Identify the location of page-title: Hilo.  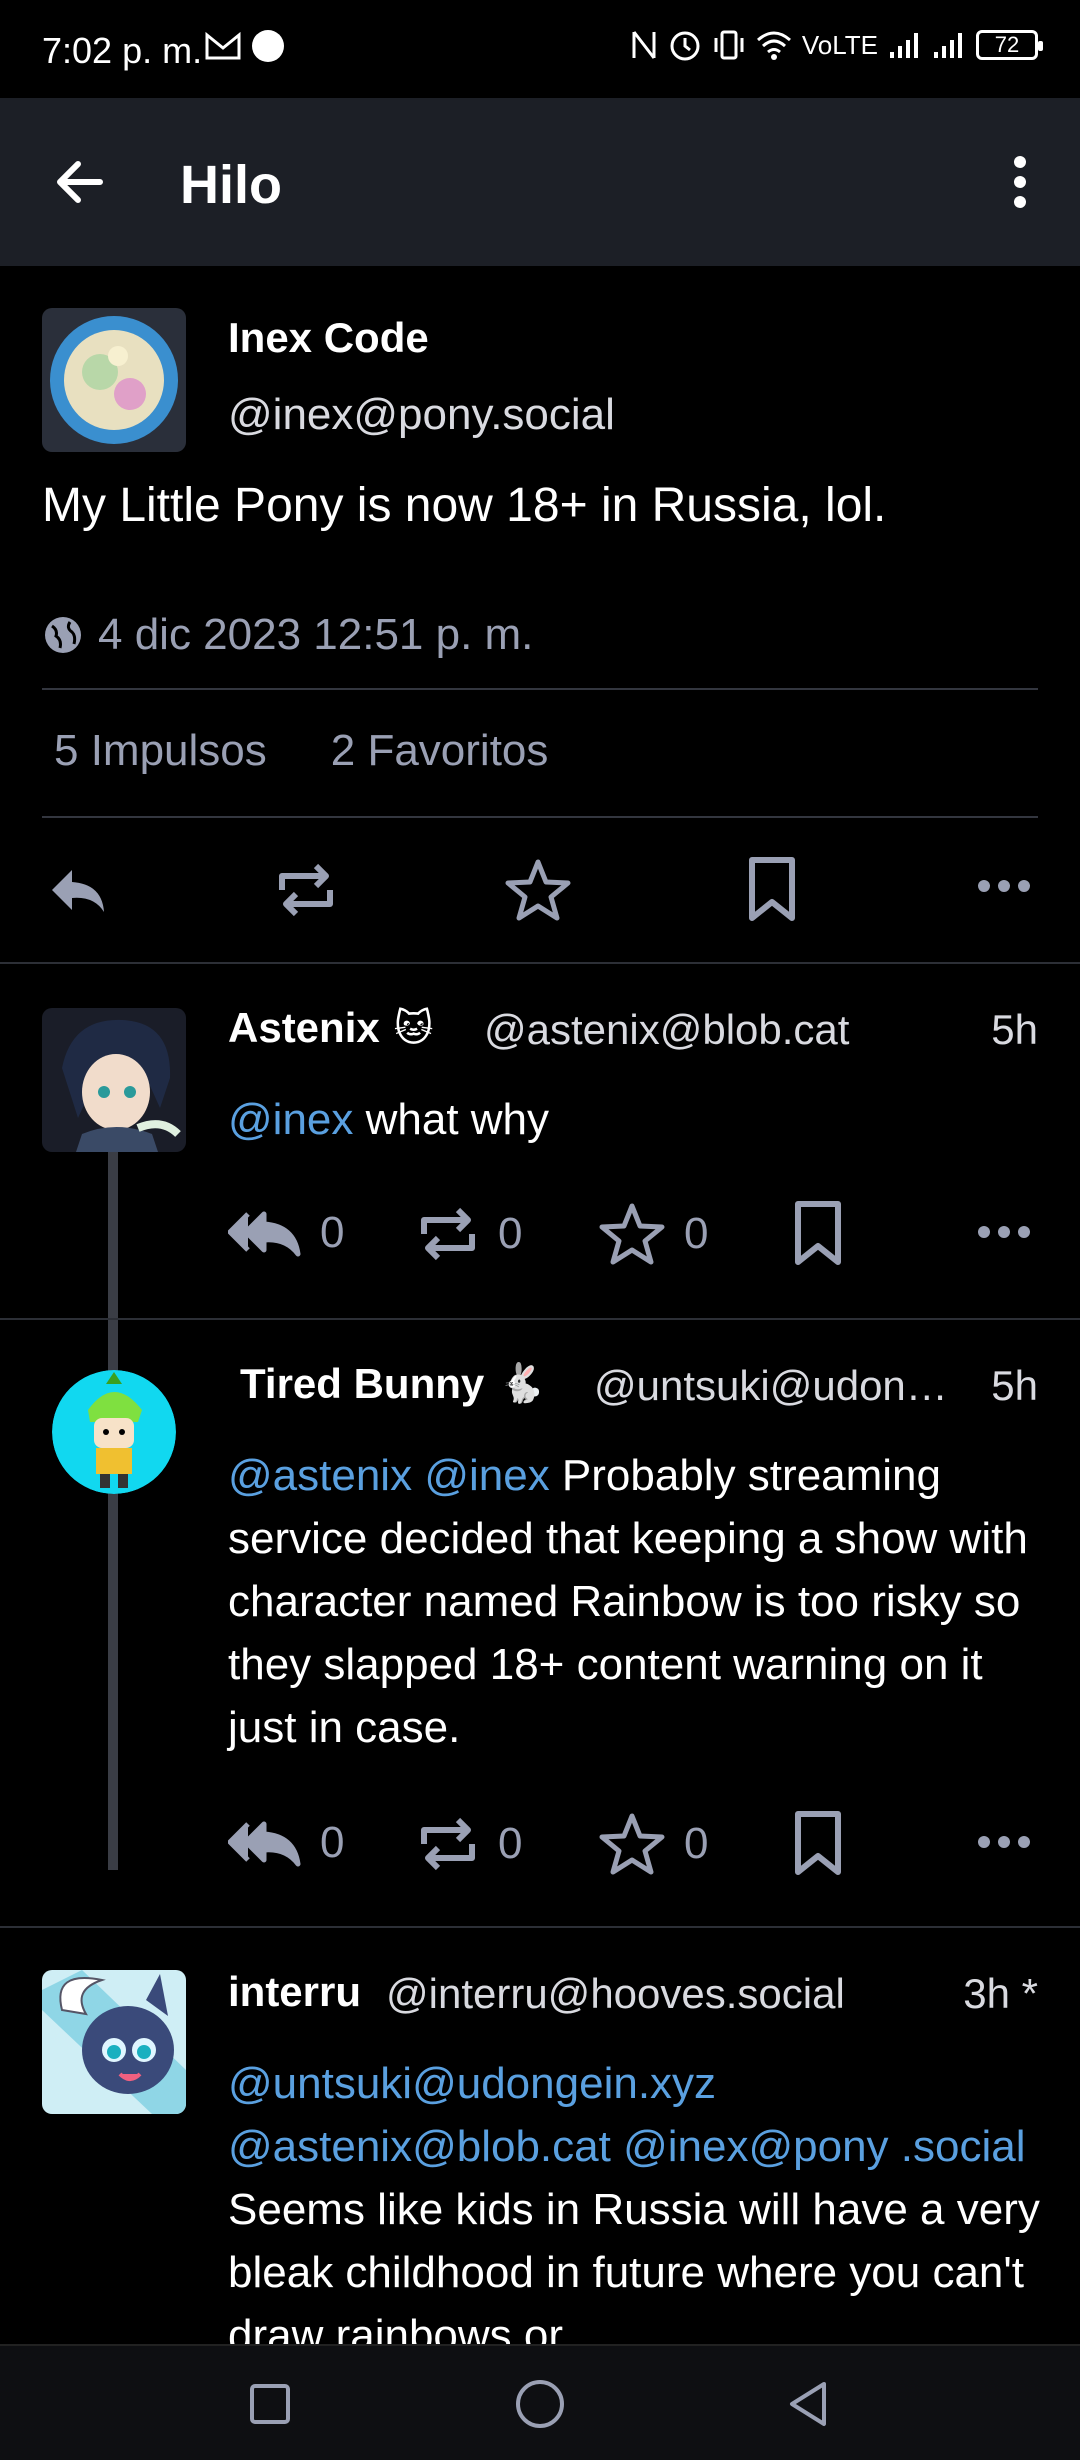
(231, 185).